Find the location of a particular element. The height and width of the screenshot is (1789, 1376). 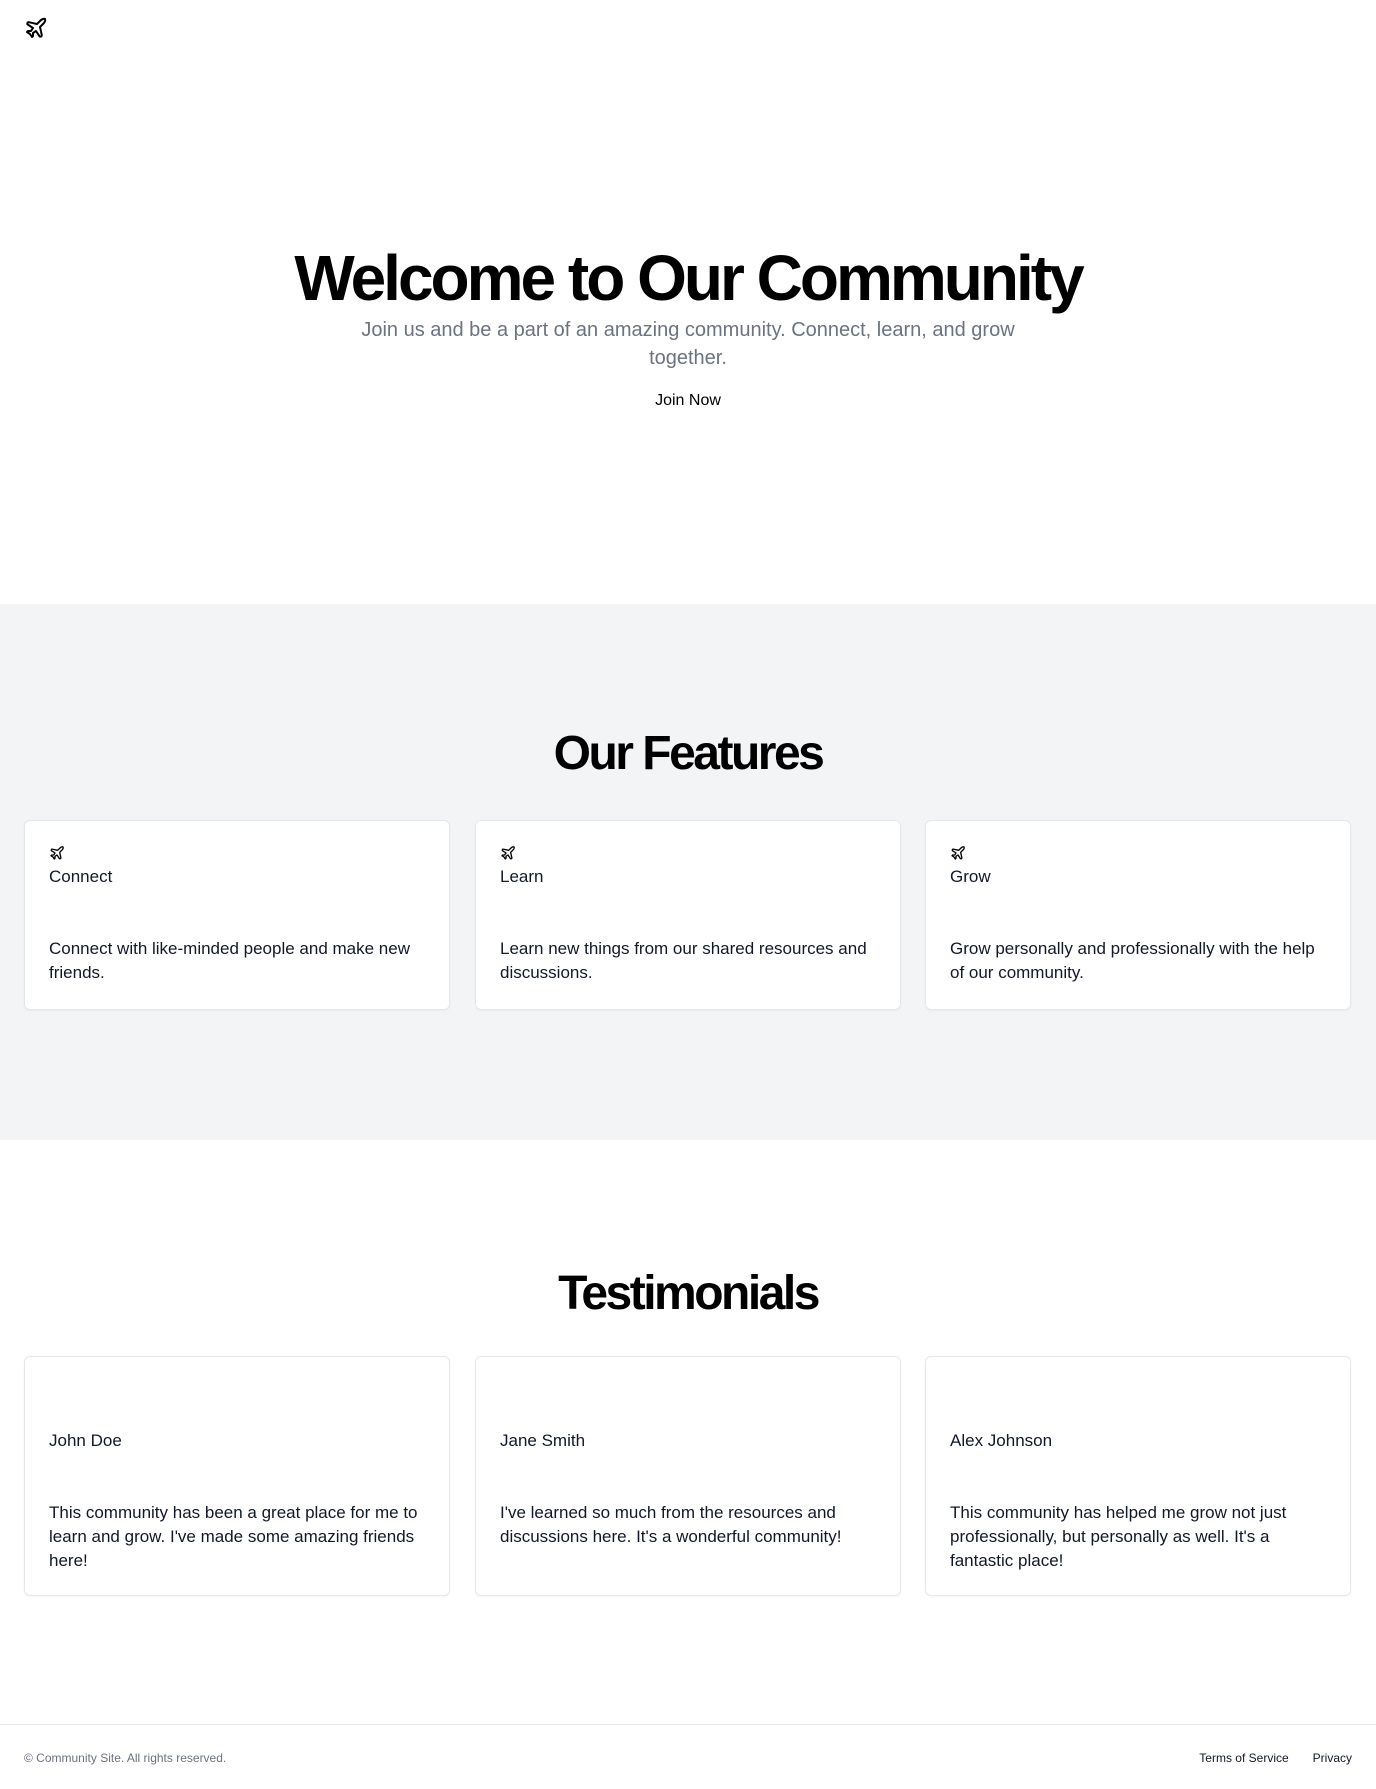

join-now-button: Join Now is located at coordinates (688, 401).